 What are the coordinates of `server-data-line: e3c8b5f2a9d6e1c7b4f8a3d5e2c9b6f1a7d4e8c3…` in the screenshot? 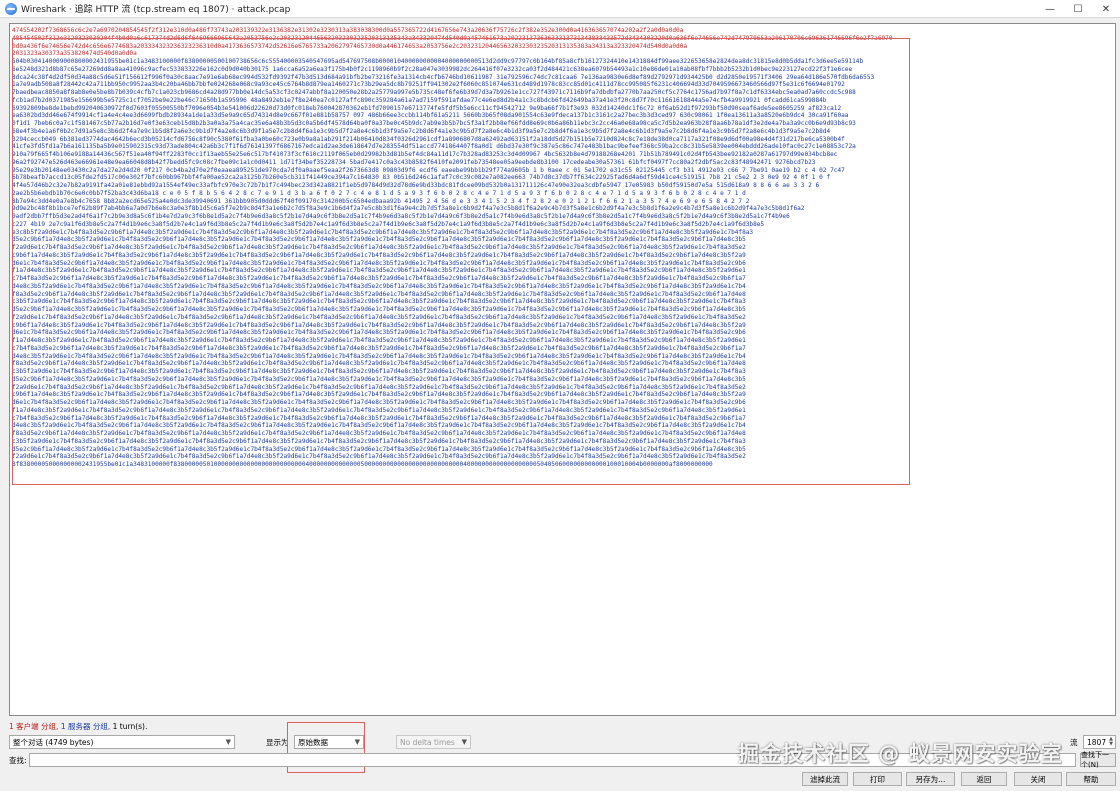 It's located at (383, 232).